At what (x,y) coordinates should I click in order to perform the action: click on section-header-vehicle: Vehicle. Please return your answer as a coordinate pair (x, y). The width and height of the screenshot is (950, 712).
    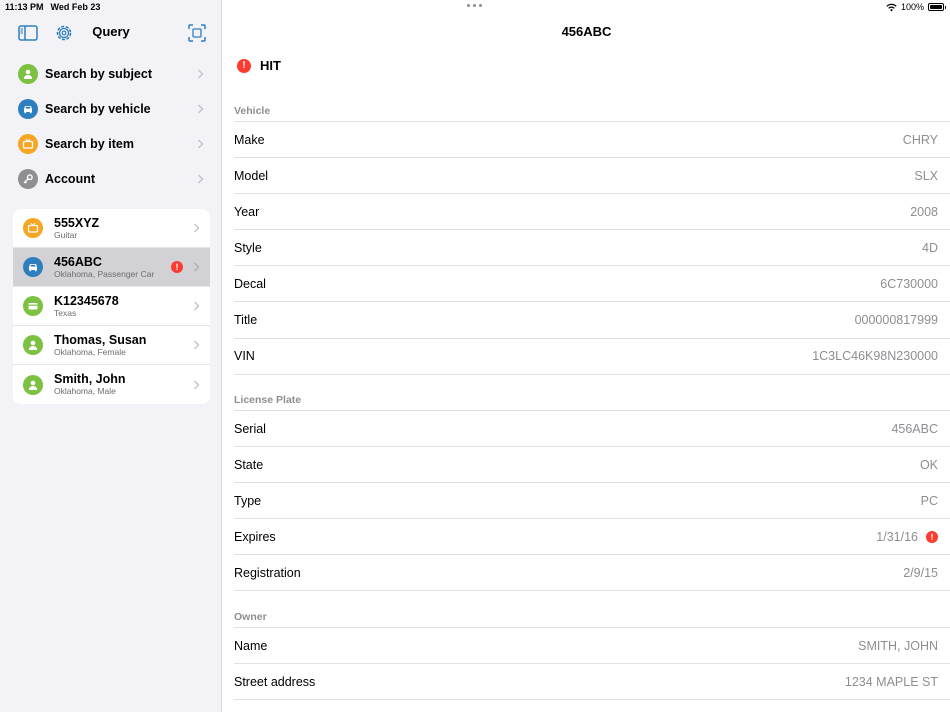
    Looking at the image, I should click on (252, 111).